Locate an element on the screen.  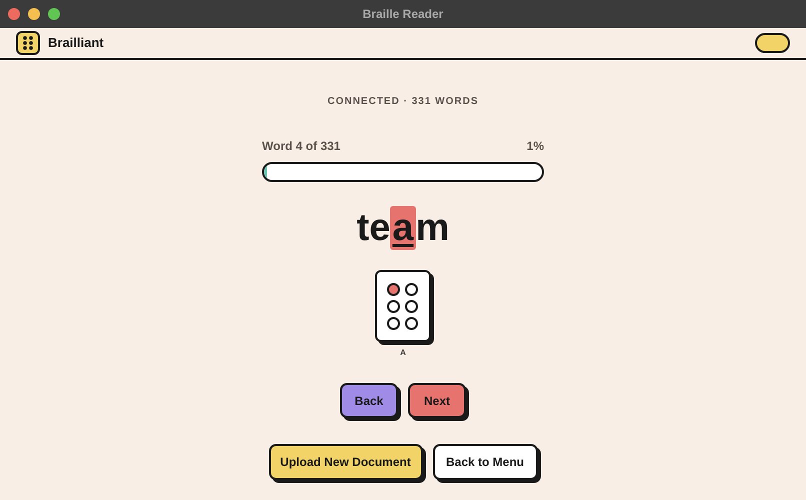
zoom-icon is located at coordinates (54, 14).